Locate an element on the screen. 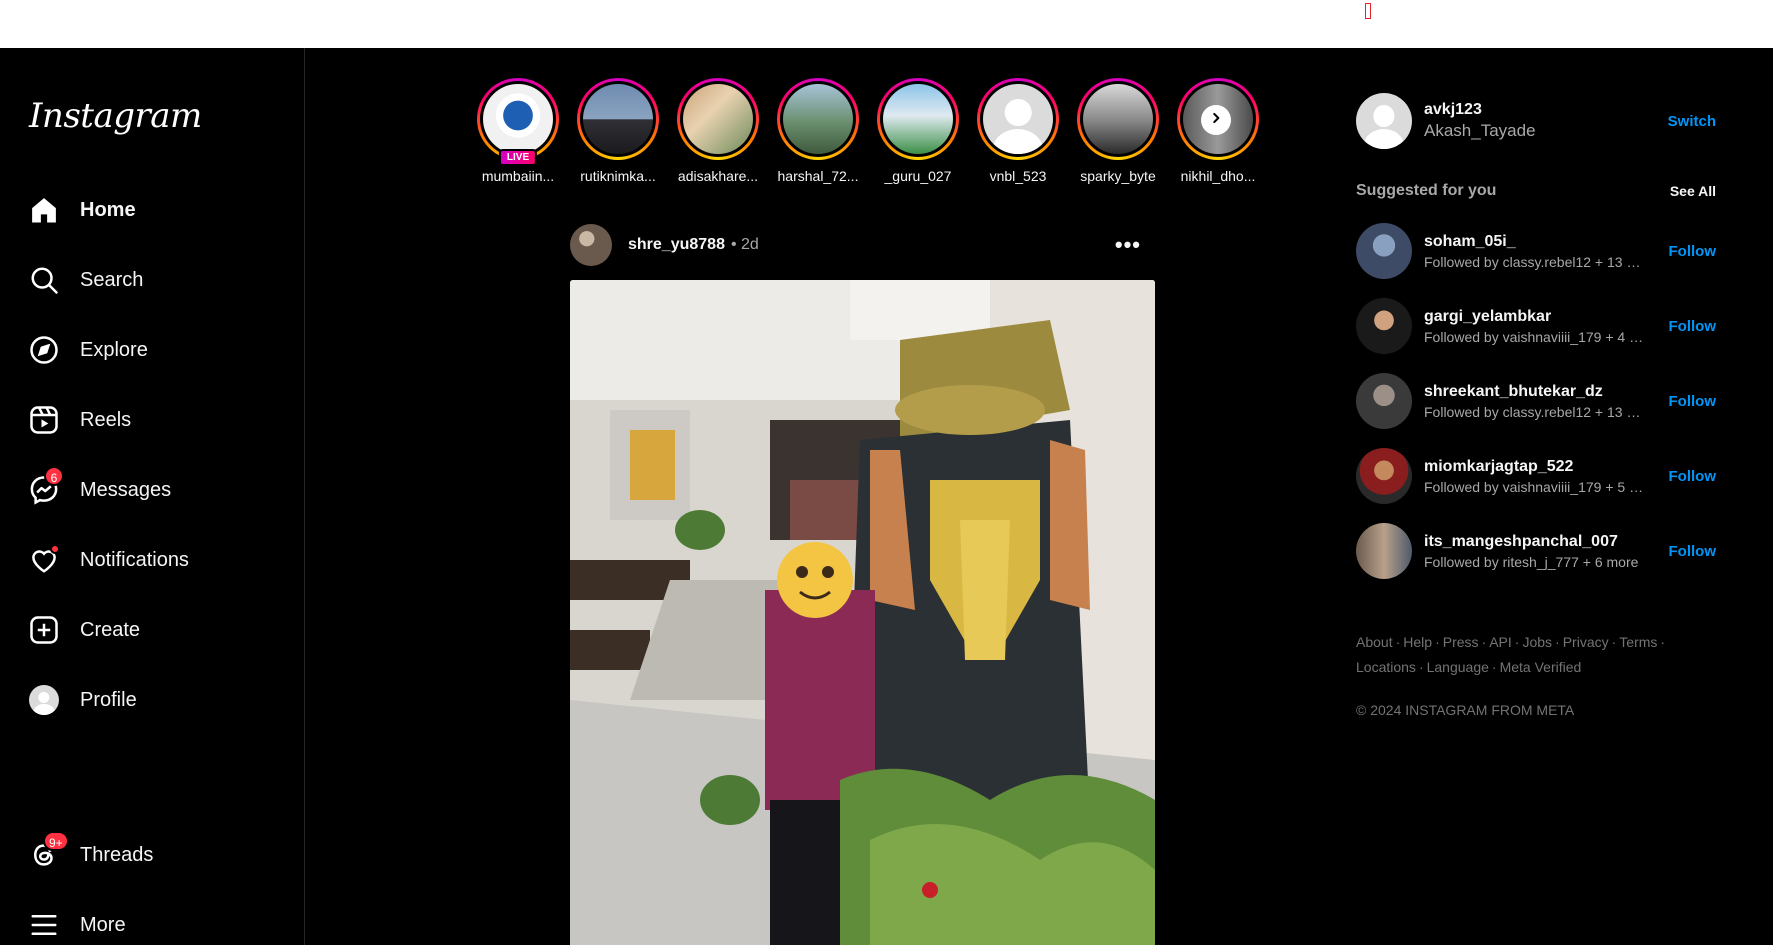 This screenshot has width=1773, height=945. footer-link: Locations is located at coordinates (1386, 667).